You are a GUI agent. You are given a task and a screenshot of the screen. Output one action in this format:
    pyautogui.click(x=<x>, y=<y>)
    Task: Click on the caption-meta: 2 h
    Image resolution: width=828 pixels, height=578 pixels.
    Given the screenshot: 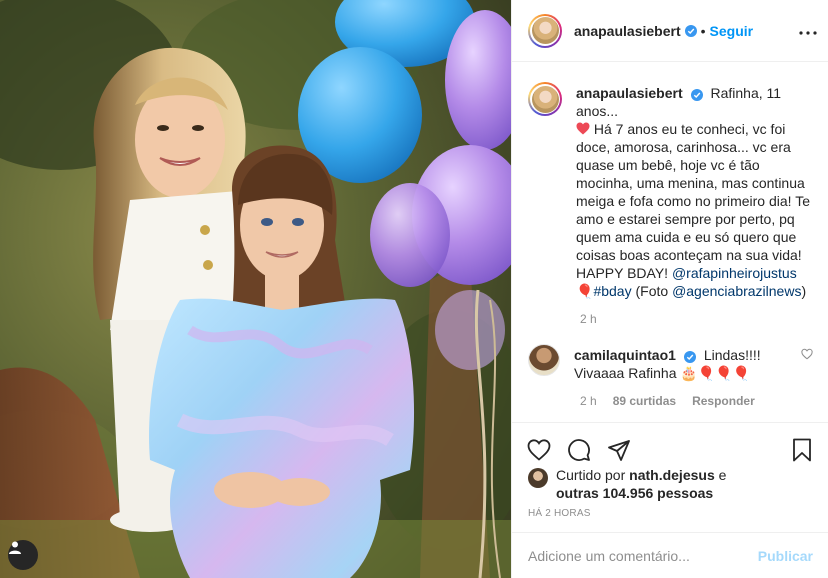 What is the action you would take?
    pyautogui.click(x=696, y=319)
    